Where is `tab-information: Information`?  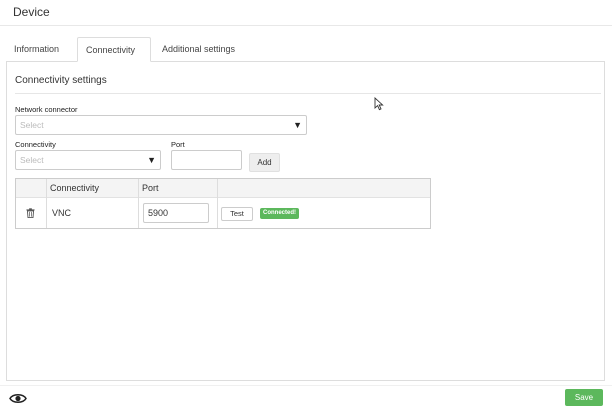 tab-information: Information is located at coordinates (41, 49).